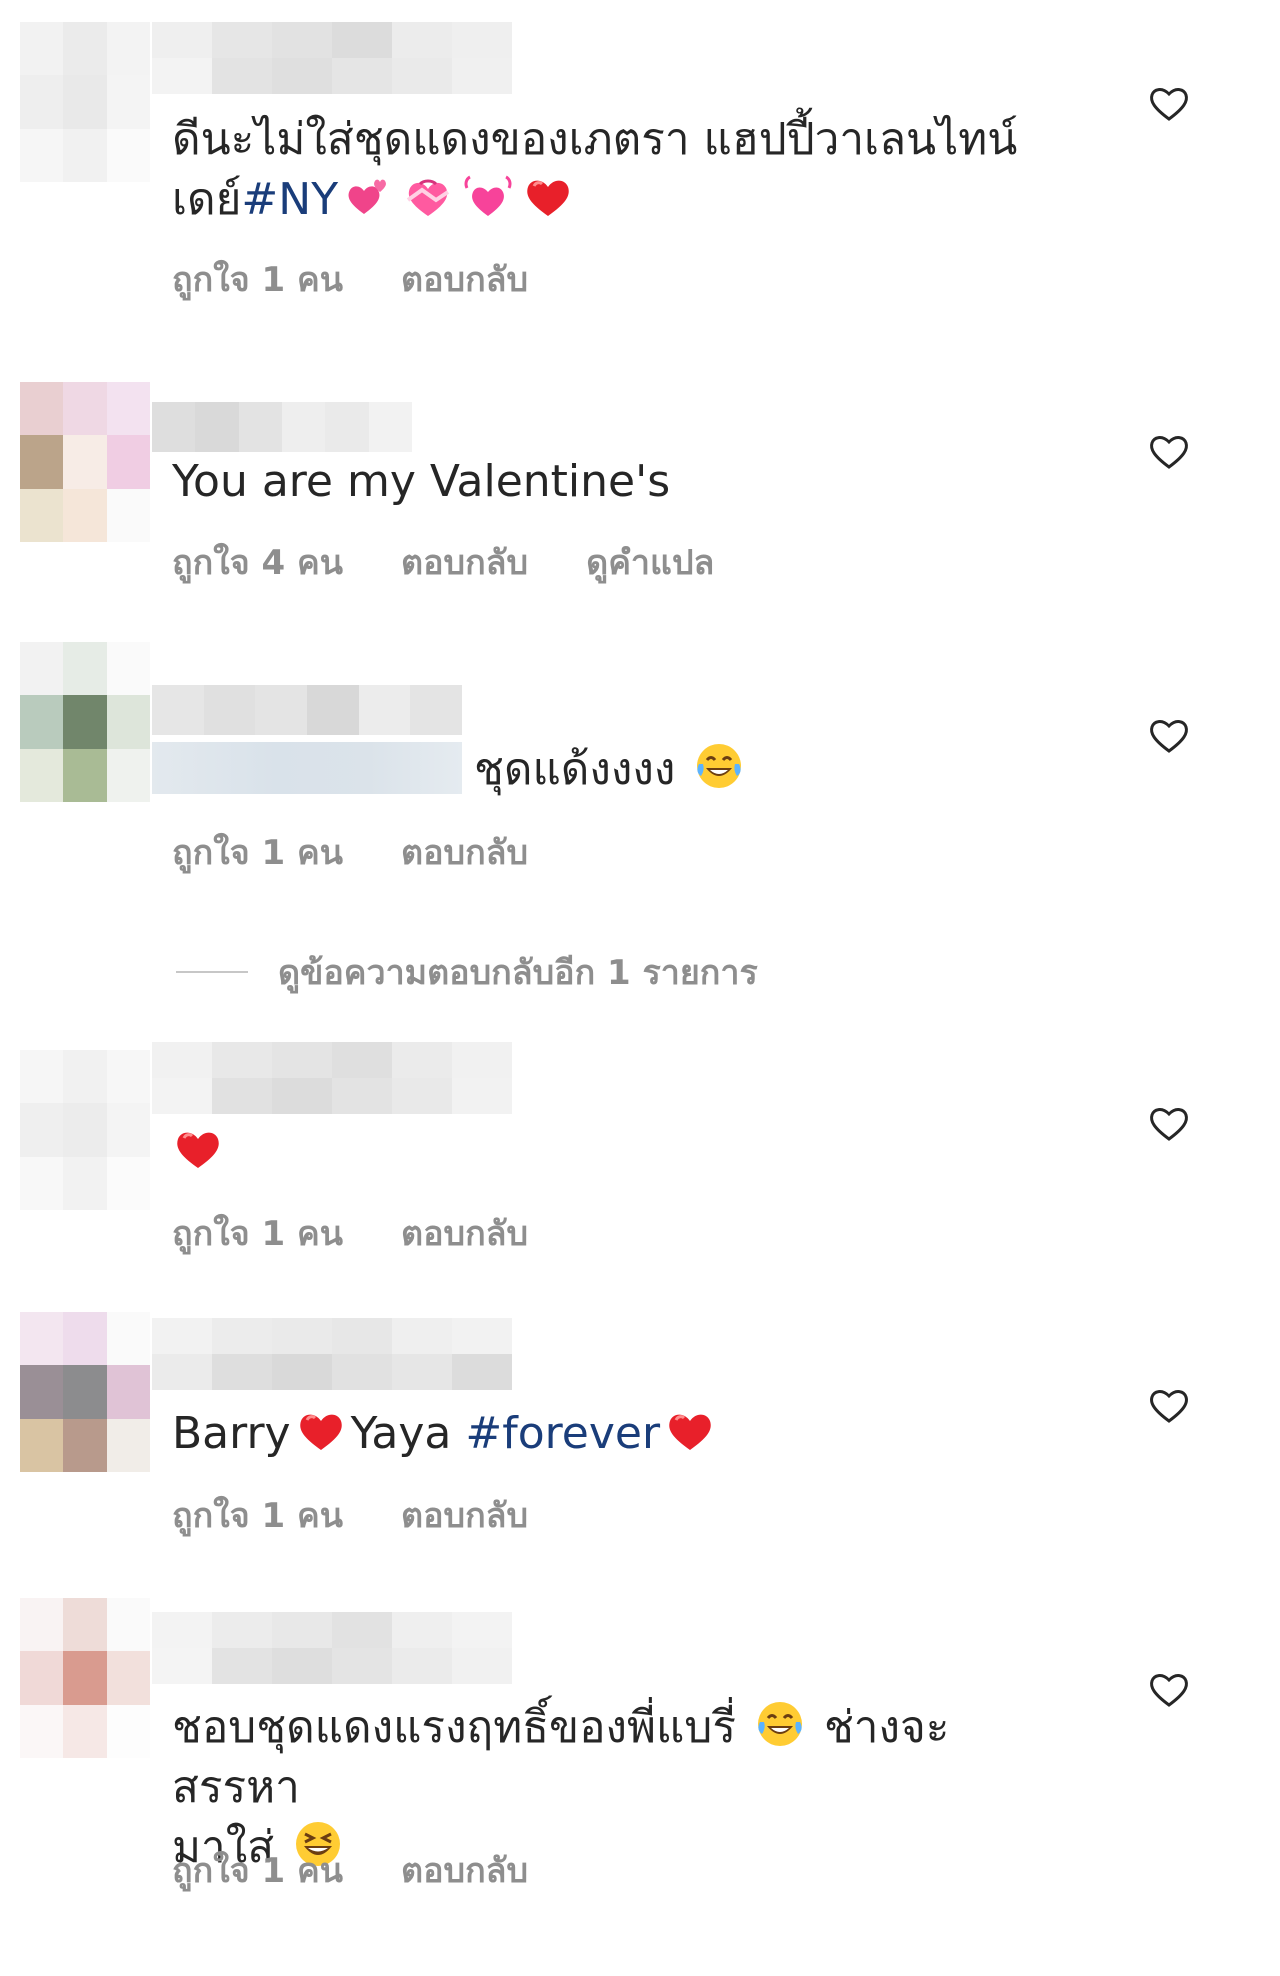 This screenshot has height=1976, width=1280. I want to click on translate-button: ดูคำแปล, so click(650, 562).